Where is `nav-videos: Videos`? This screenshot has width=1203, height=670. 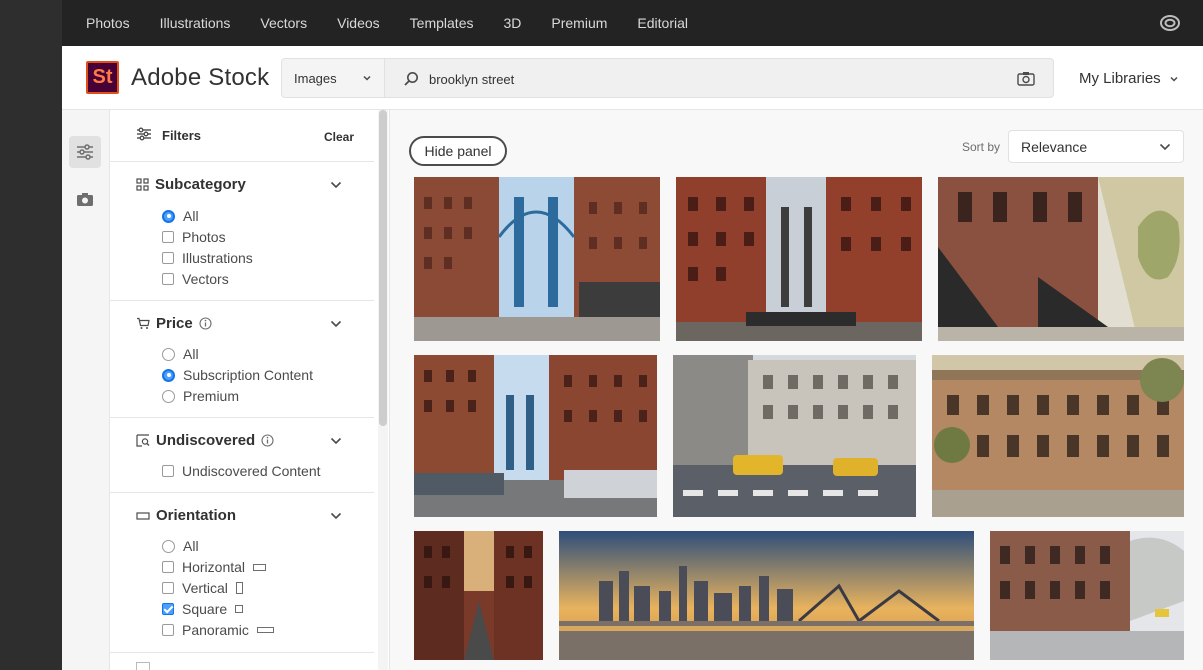 nav-videos: Videos is located at coordinates (358, 23).